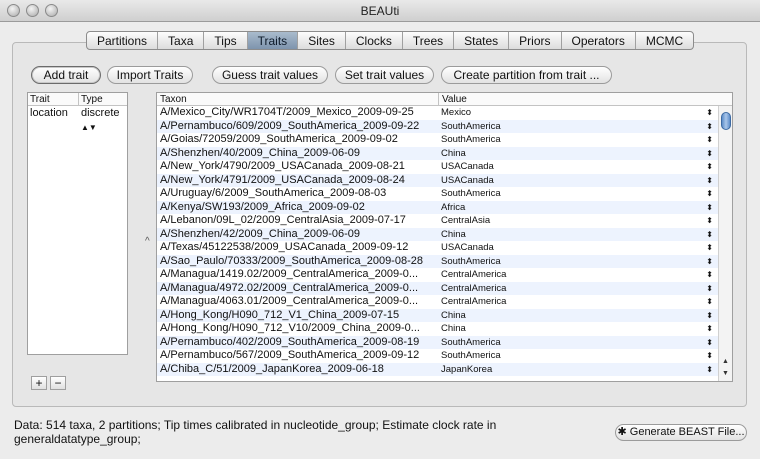 The height and width of the screenshot is (459, 760). I want to click on tab-tips: Tips, so click(226, 40).